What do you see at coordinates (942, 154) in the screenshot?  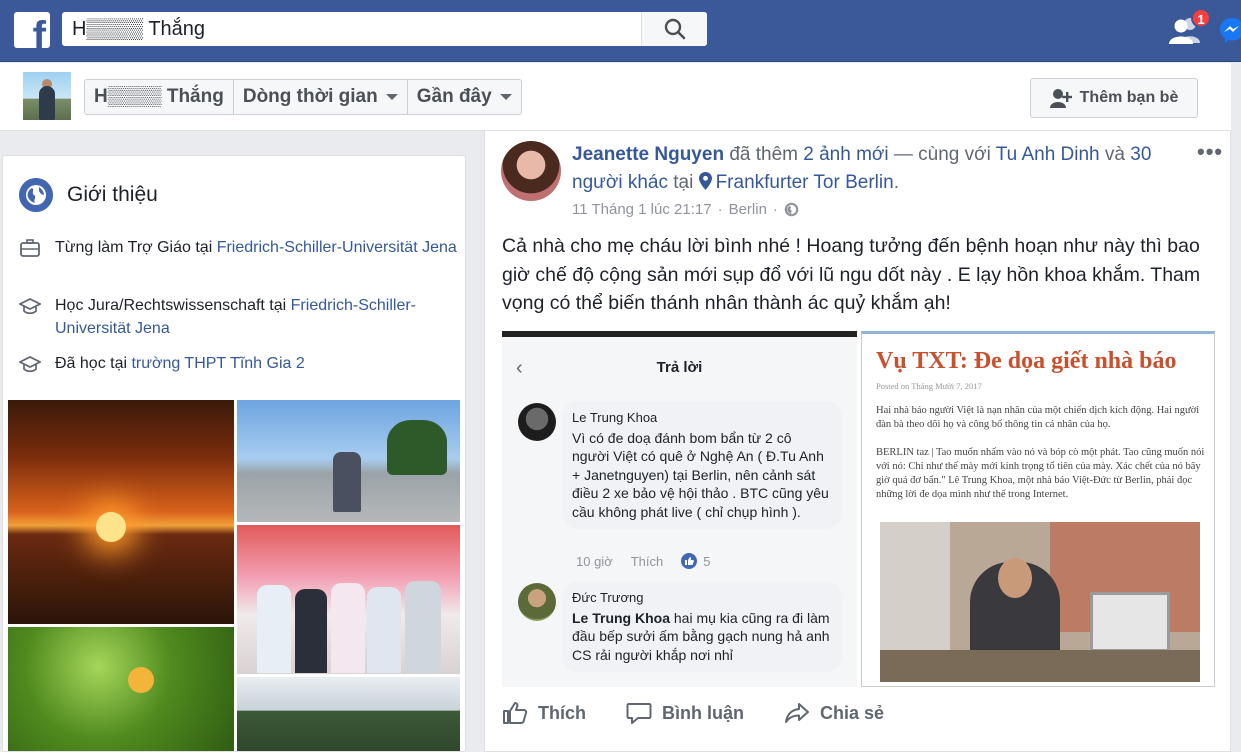 I see `post-with-text: — cùng với` at bounding box center [942, 154].